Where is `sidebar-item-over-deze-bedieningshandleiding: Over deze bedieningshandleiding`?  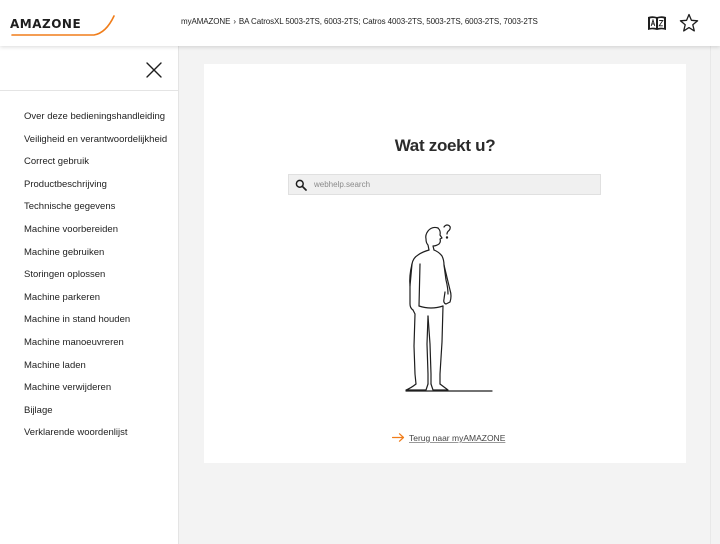
sidebar-item-over-deze-bedieningshandleiding: Over deze bedieningshandleiding is located at coordinates (95, 121).